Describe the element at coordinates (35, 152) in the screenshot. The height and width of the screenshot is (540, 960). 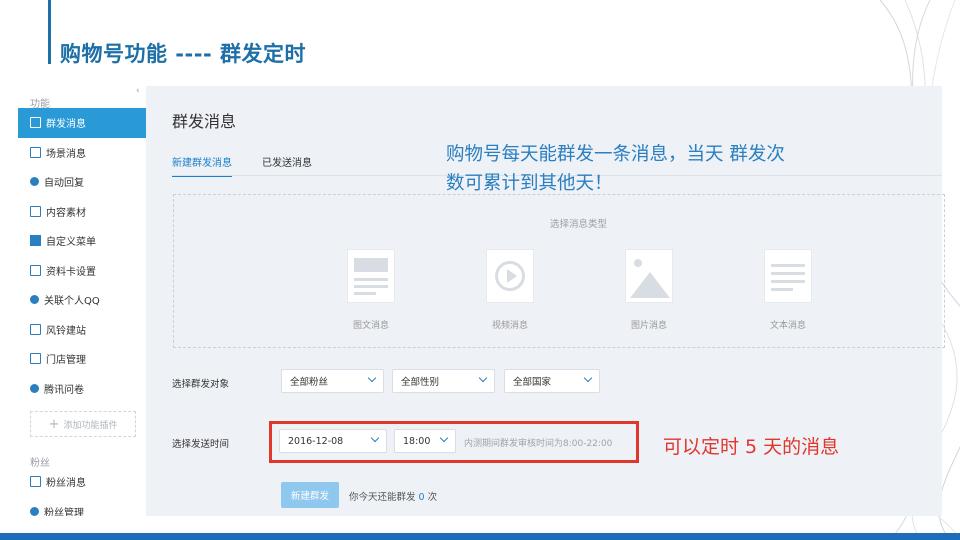
I see `scene-icon` at that location.